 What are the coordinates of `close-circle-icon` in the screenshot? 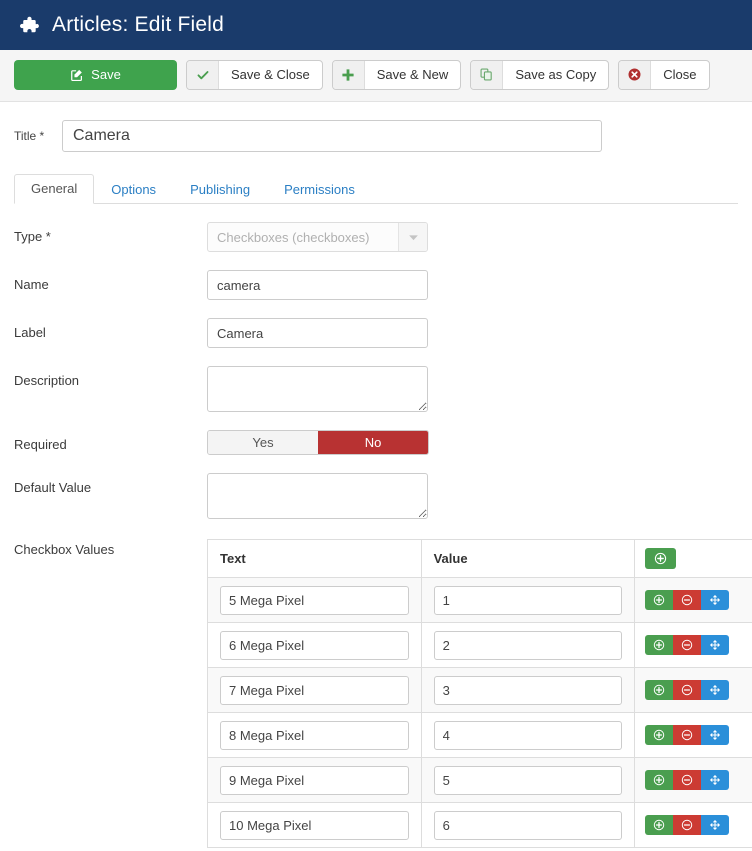 It's located at (635, 74).